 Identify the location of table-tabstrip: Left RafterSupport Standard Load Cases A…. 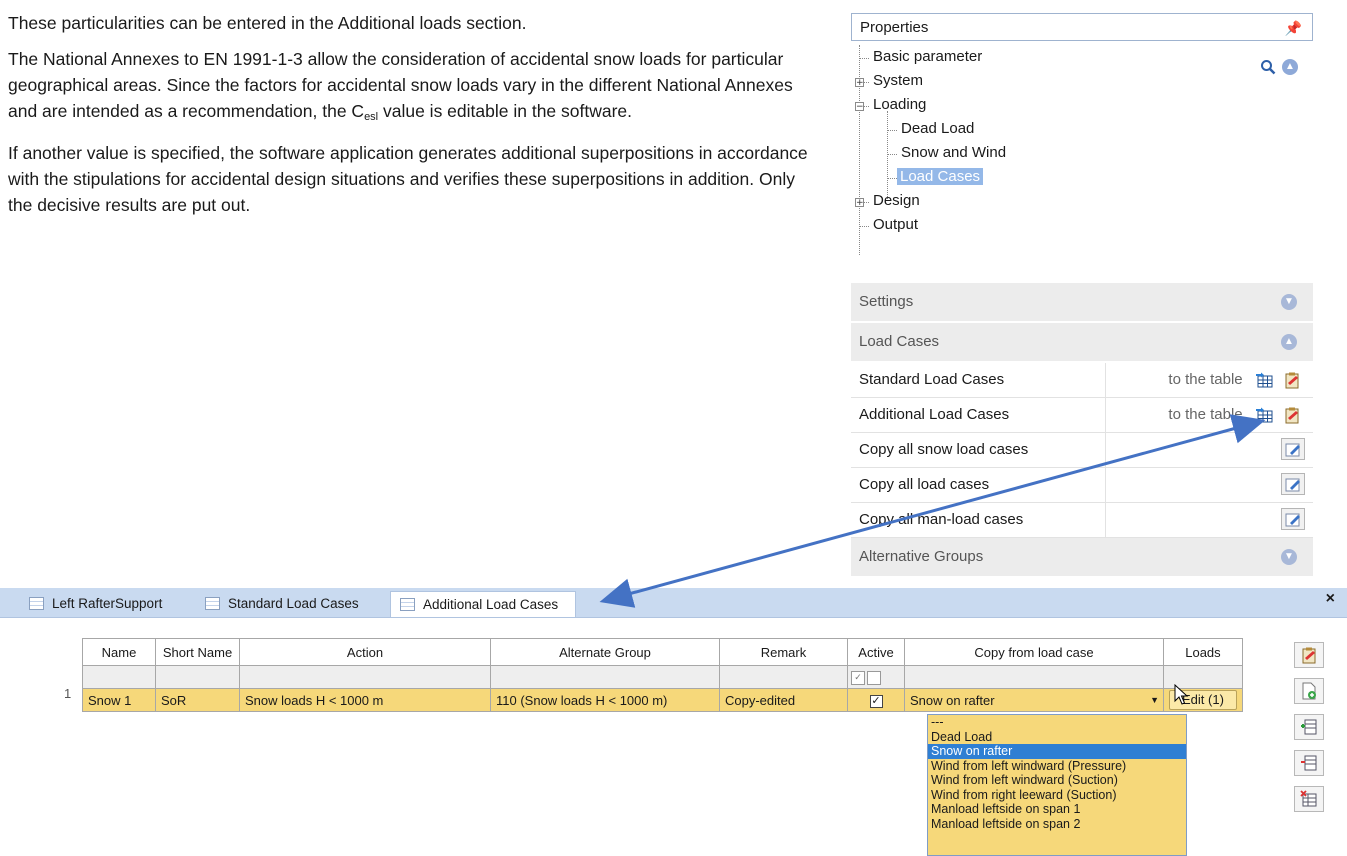
(673, 603).